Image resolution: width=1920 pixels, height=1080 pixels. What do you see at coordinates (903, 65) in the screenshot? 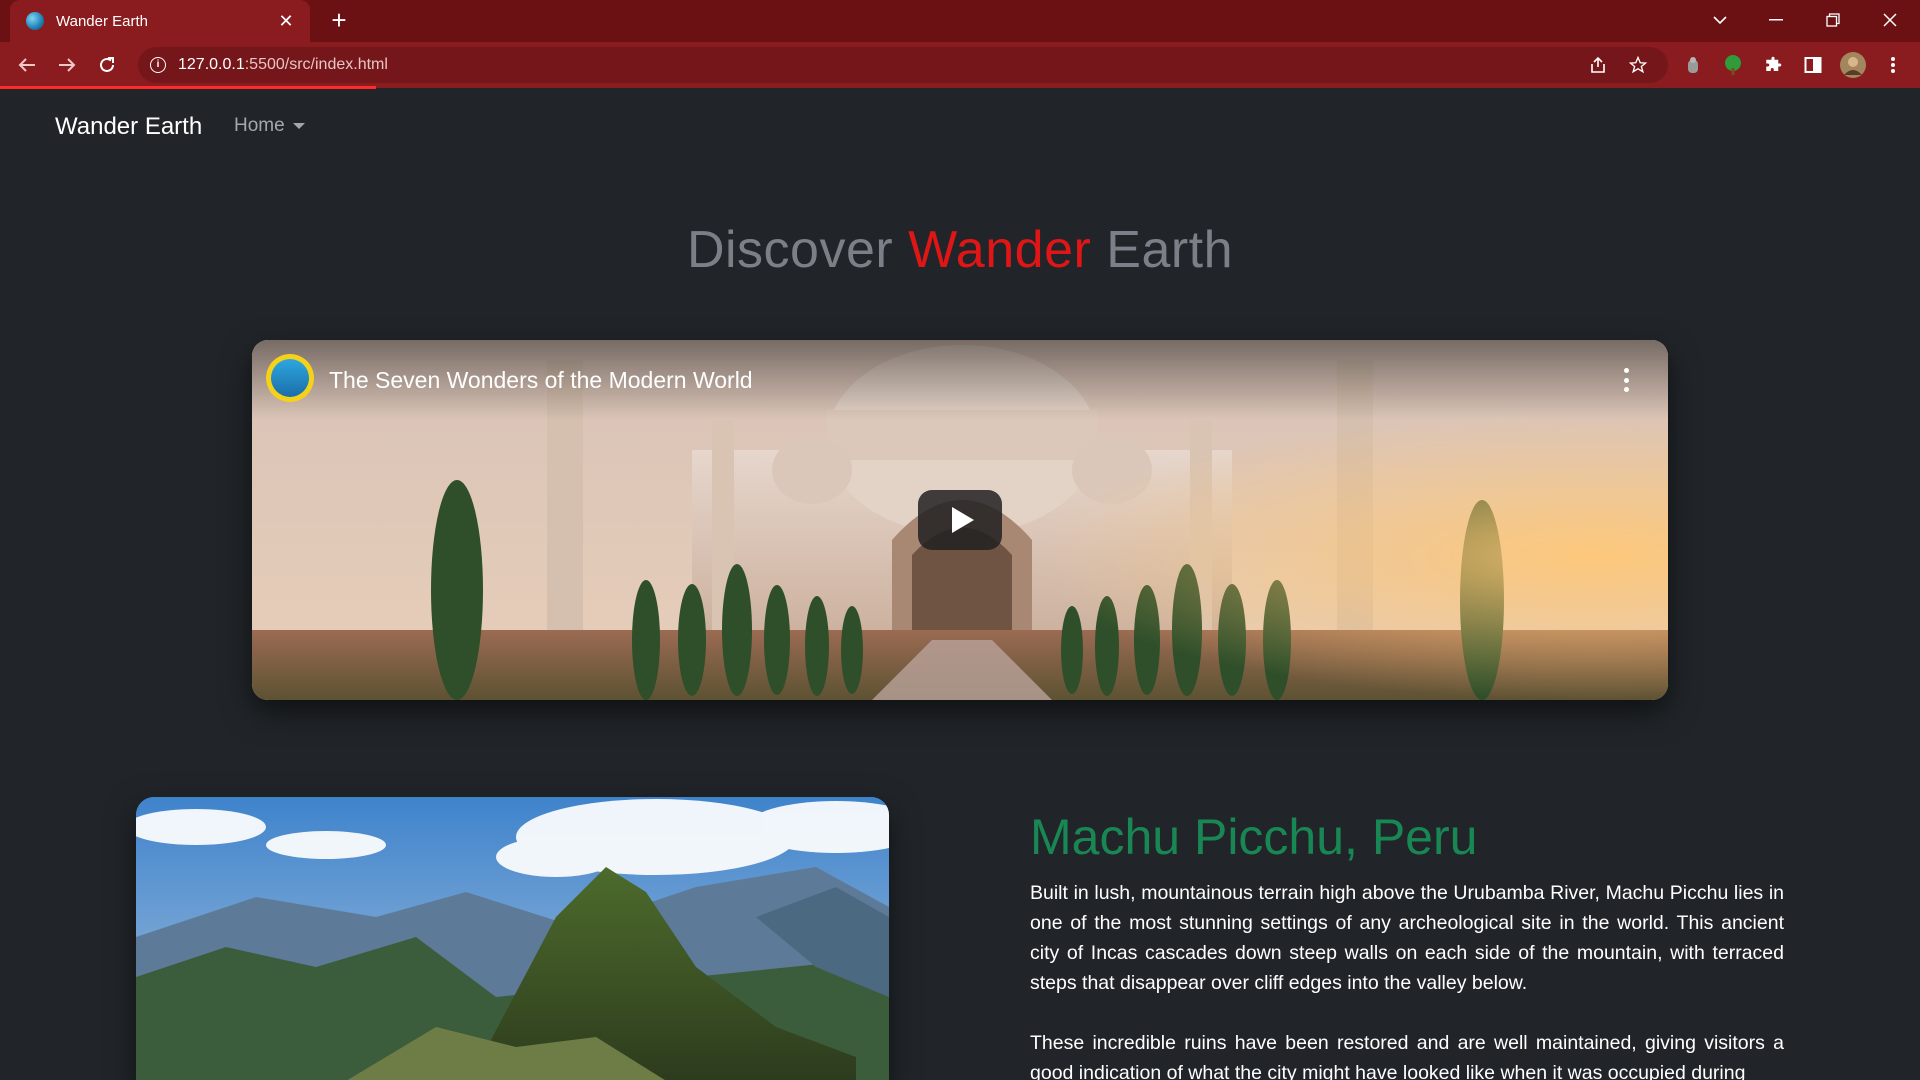
I see `address-bar: i 127.0.0.1:5500/src/index.html` at bounding box center [903, 65].